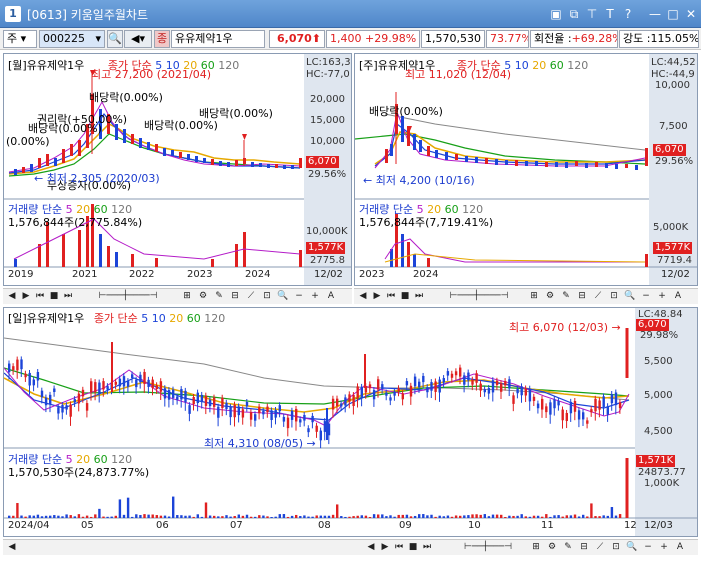  I want to click on market-value: 주, so click(12, 38).